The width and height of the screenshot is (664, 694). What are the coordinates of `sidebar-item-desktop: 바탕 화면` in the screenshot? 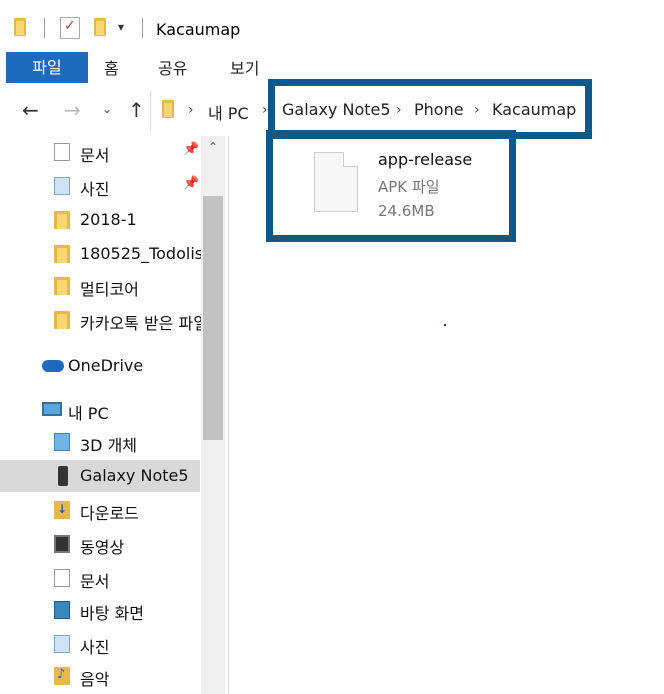 It's located at (100, 610).